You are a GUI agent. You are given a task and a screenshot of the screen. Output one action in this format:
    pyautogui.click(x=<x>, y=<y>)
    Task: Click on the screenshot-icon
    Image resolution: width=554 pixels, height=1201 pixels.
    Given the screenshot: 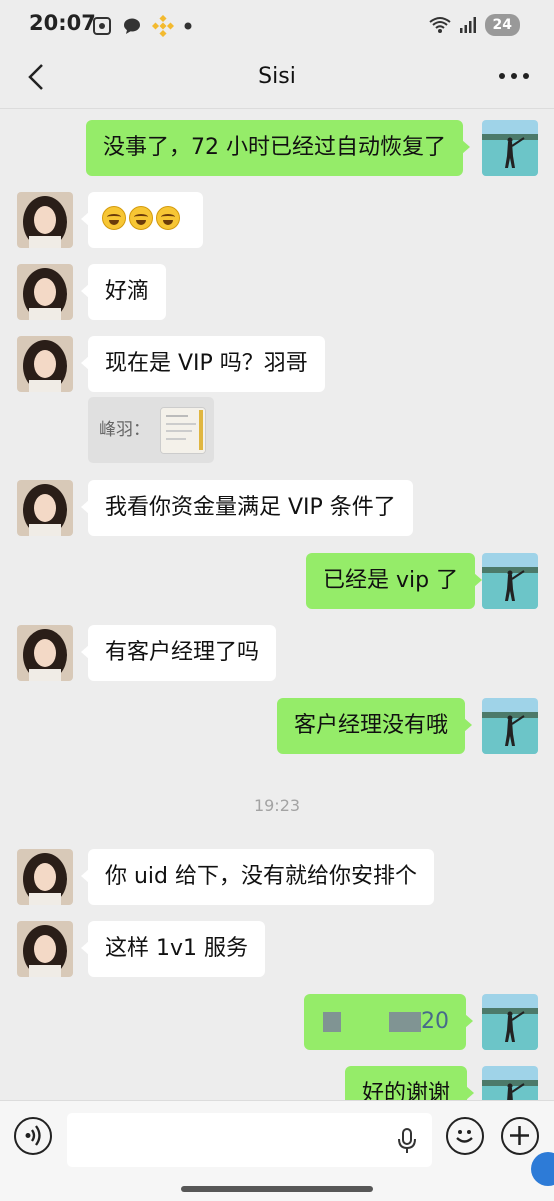 What is the action you would take?
    pyautogui.click(x=102, y=26)
    